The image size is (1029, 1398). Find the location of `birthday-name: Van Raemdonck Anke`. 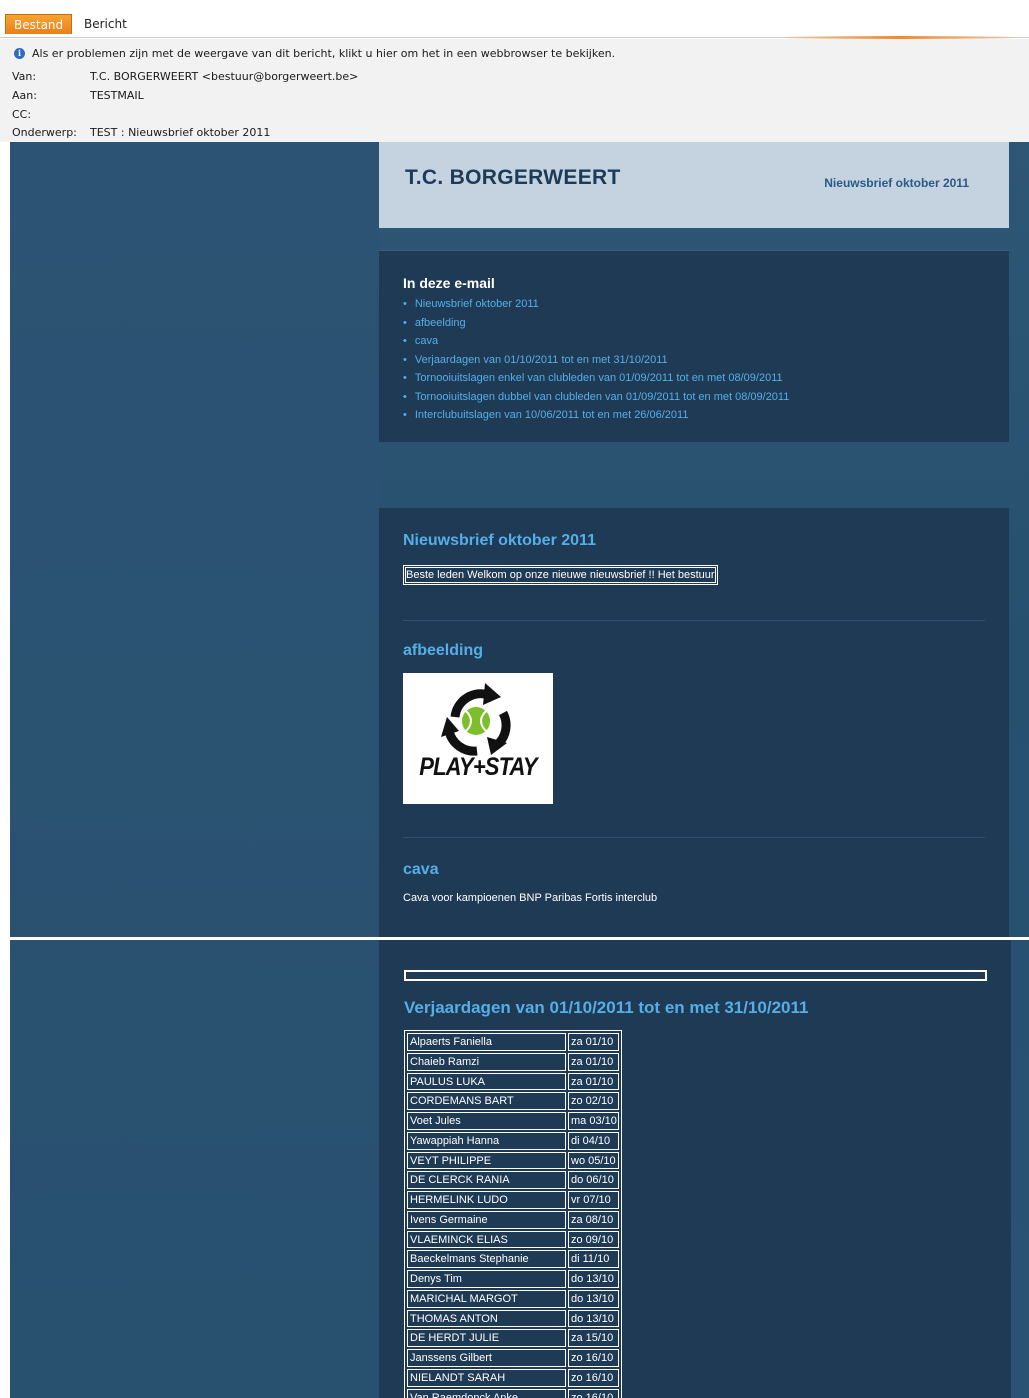

birthday-name: Van Raemdonck Anke is located at coordinates (486, 1393).